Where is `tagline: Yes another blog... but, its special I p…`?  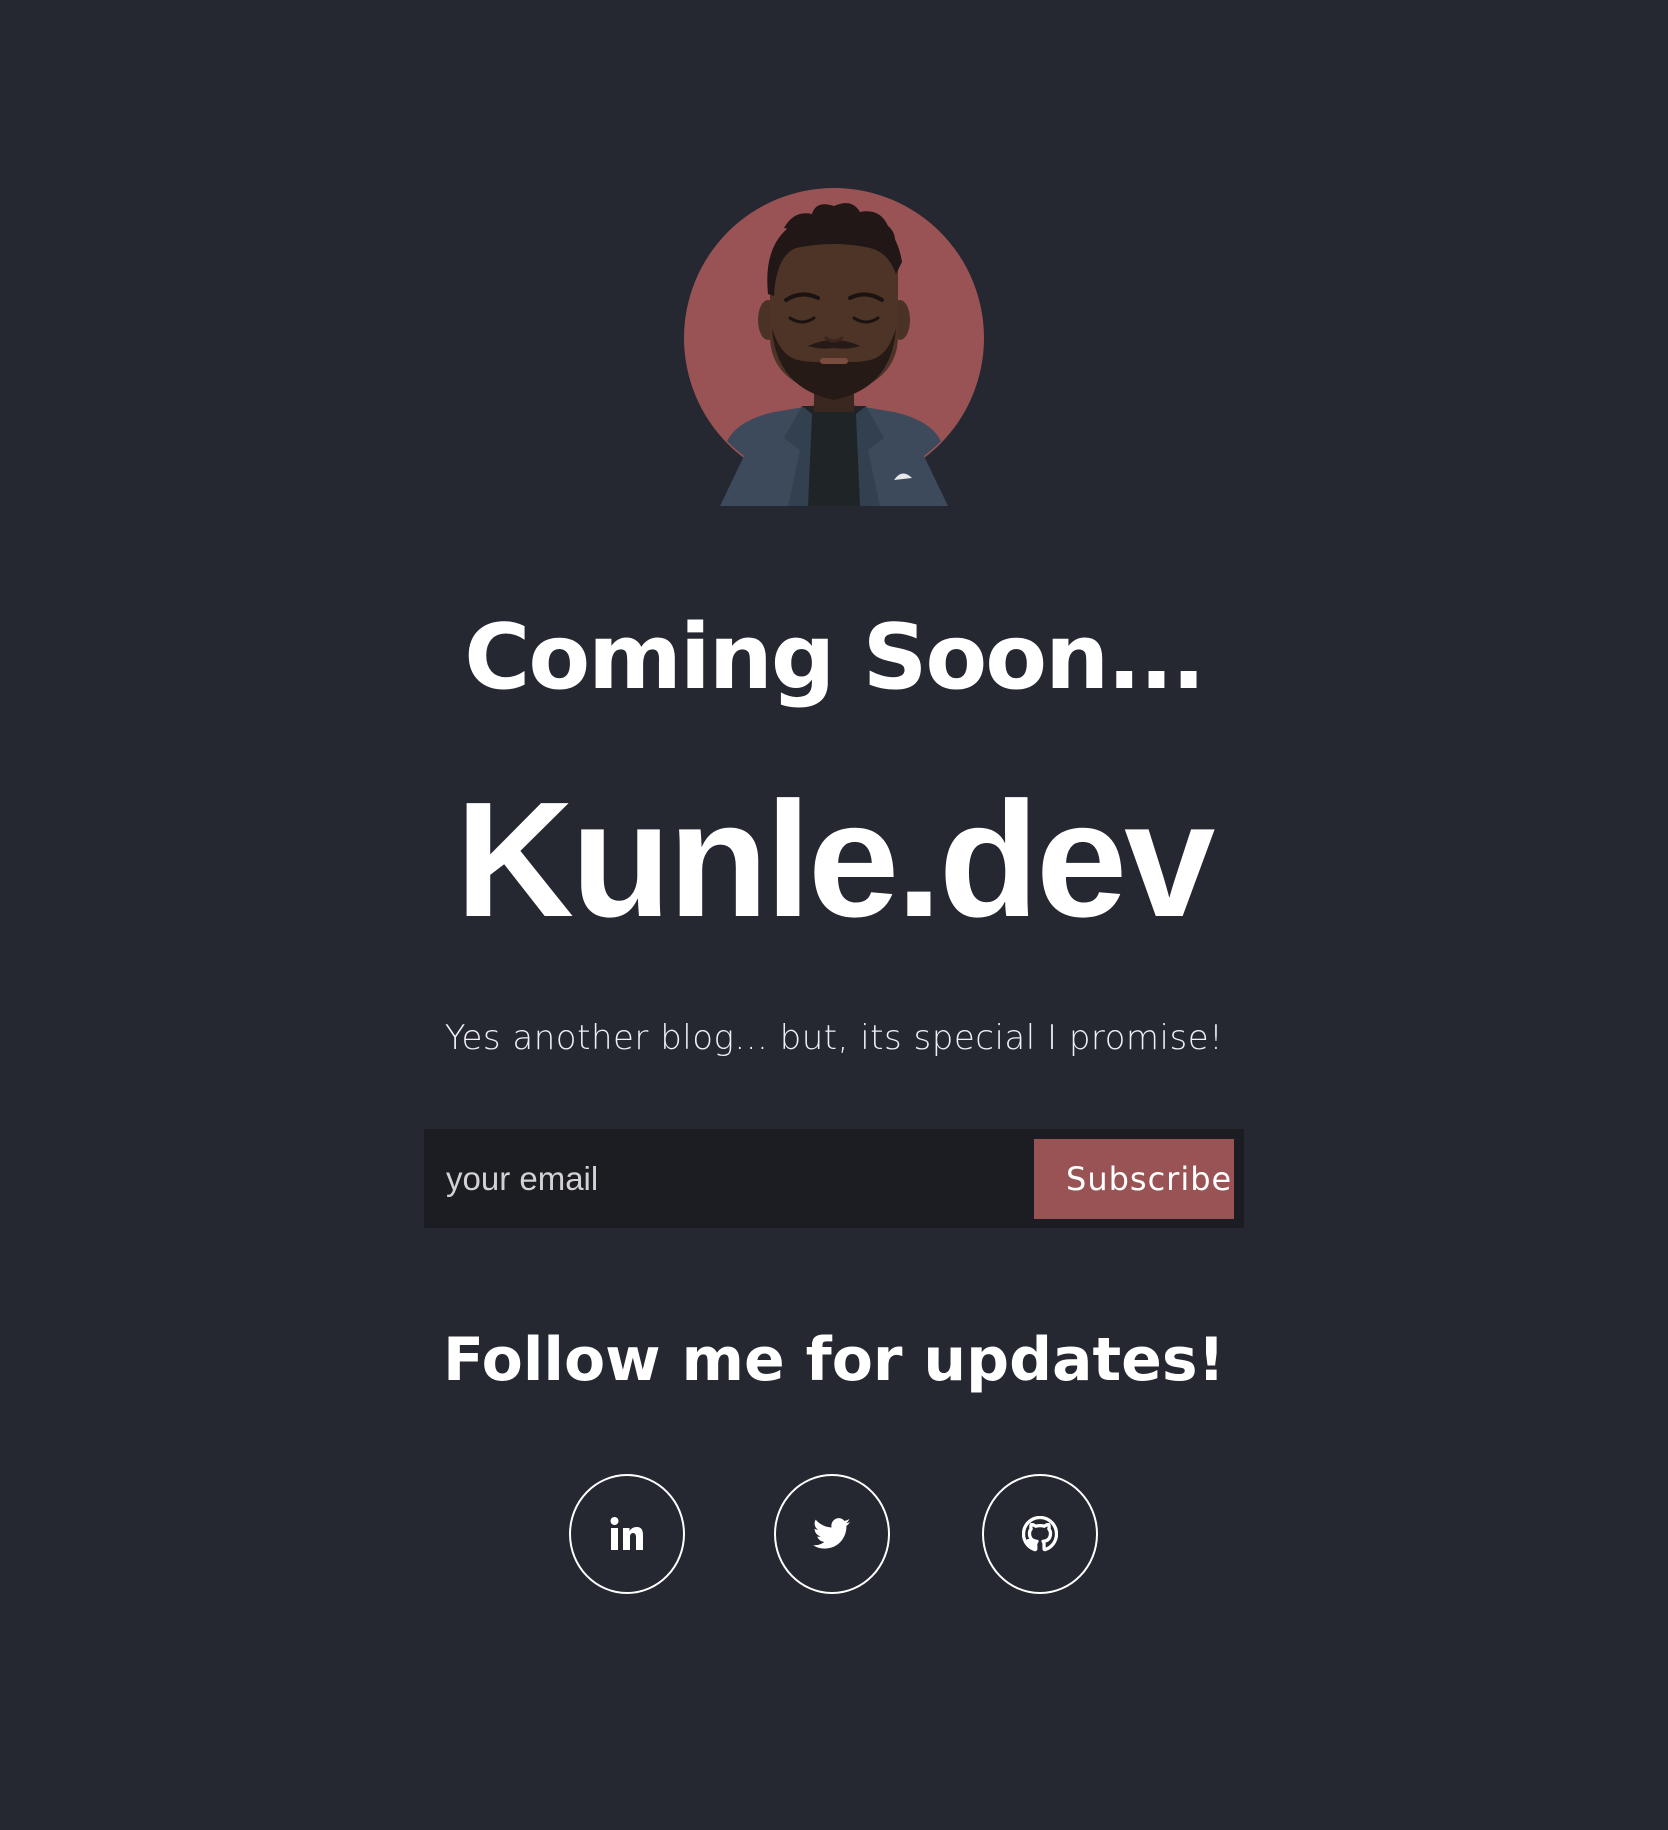
tagline: Yes another blog... but, its special I p… is located at coordinates (834, 1038).